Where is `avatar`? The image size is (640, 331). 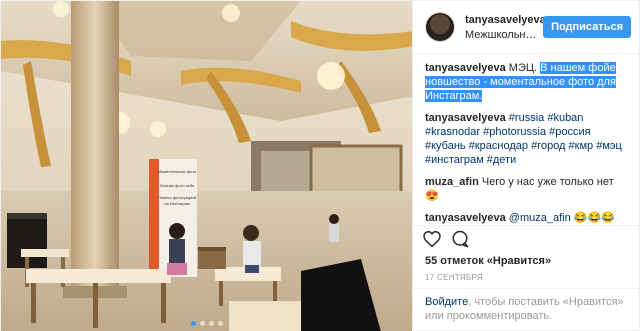
avatar is located at coordinates (440, 27).